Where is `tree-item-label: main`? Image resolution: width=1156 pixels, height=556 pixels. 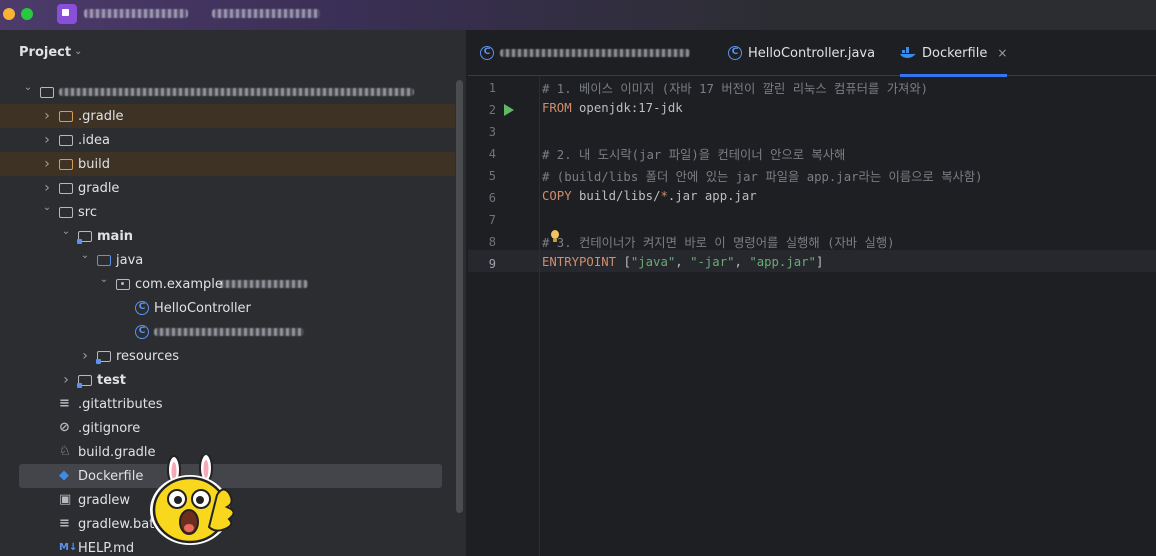
tree-item-label: main is located at coordinates (115, 236).